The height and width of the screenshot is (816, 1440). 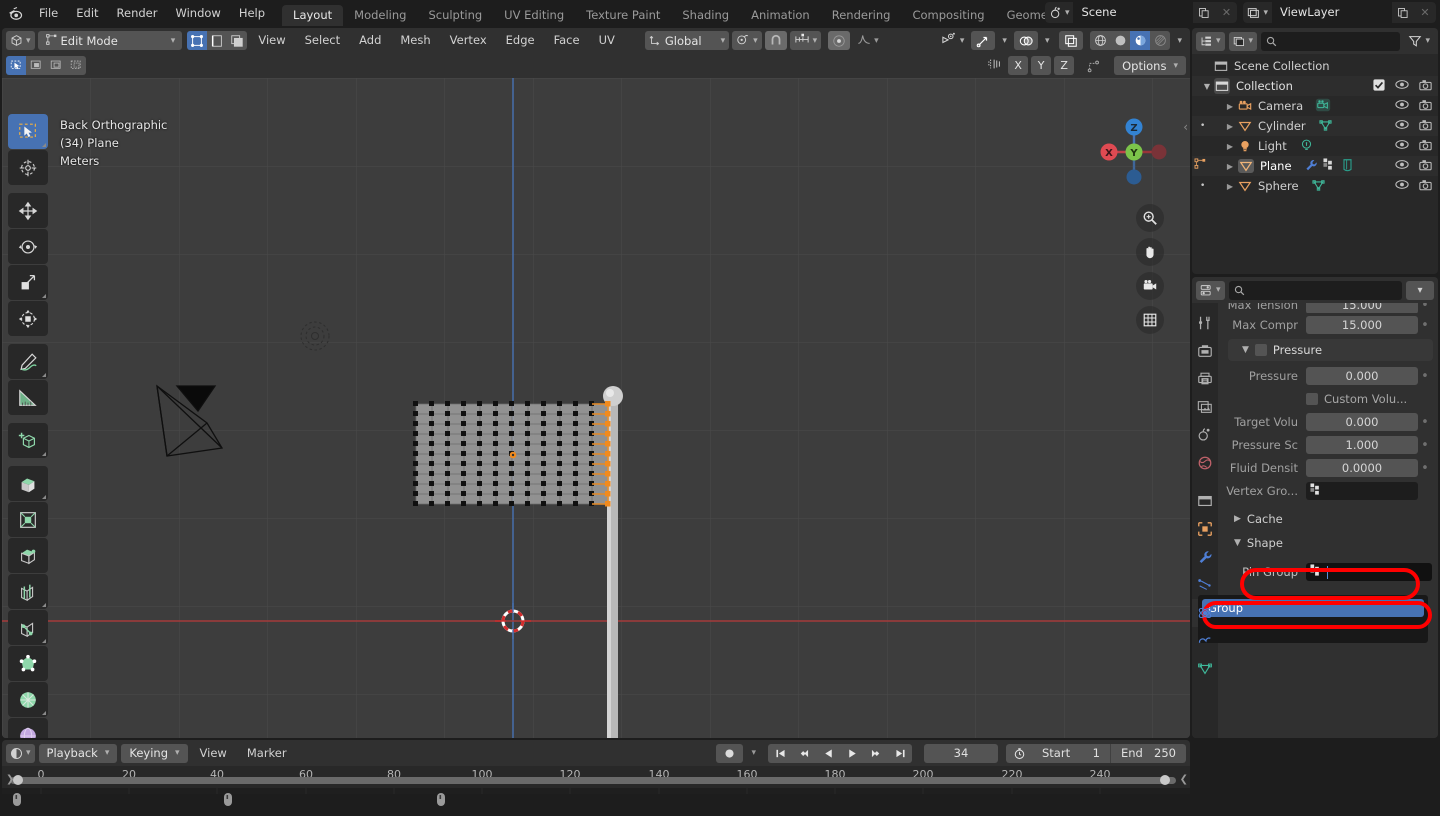 What do you see at coordinates (1210, 41) in the screenshot?
I see `editor-type-outliner-icon: ▾` at bounding box center [1210, 41].